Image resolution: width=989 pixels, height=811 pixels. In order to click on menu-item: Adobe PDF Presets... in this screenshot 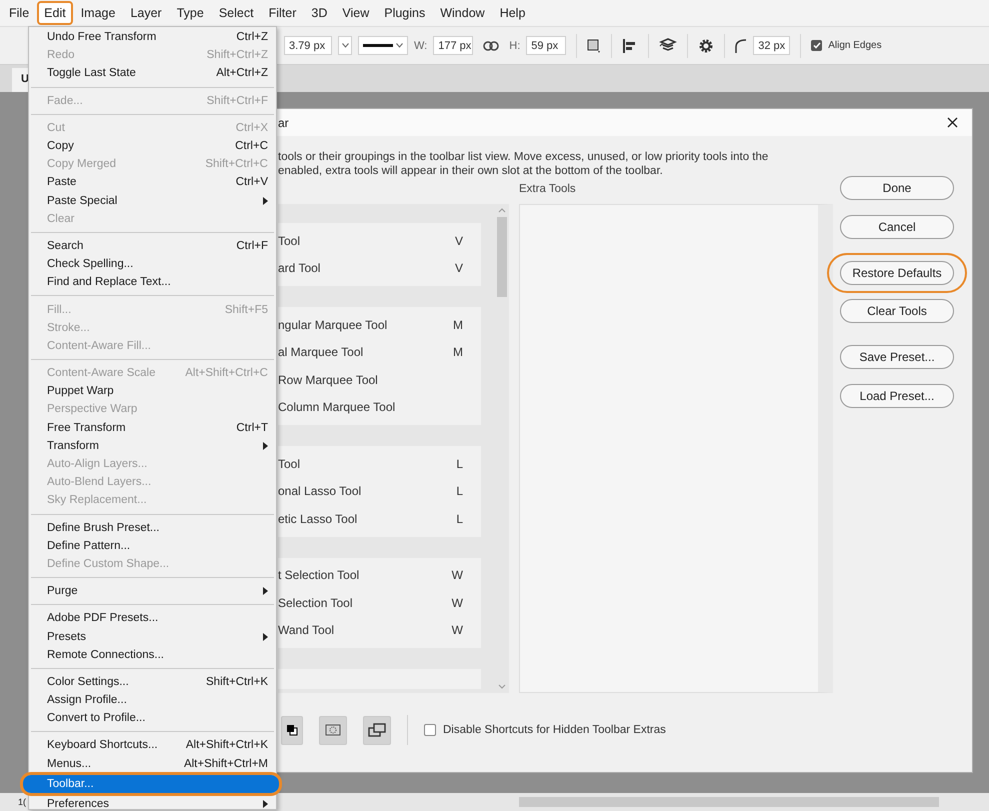, I will do `click(152, 618)`.